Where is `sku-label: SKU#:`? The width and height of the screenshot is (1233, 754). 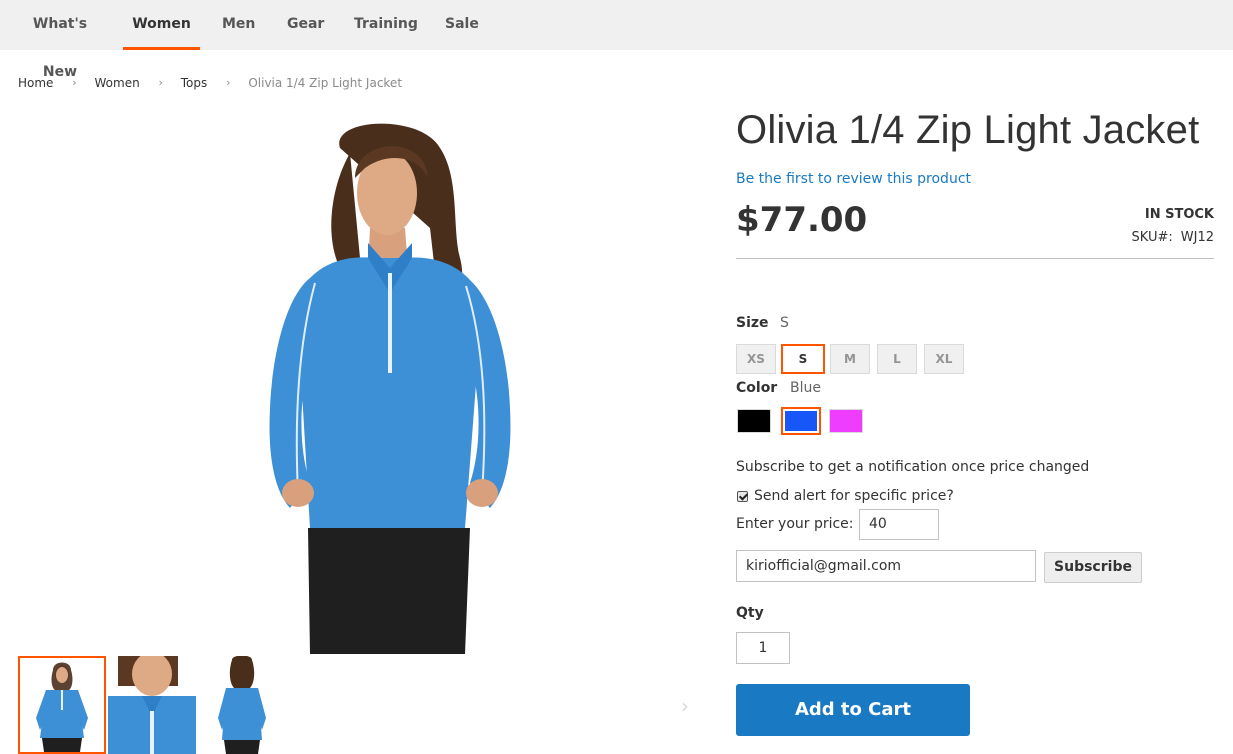 sku-label: SKU#: is located at coordinates (1152, 237).